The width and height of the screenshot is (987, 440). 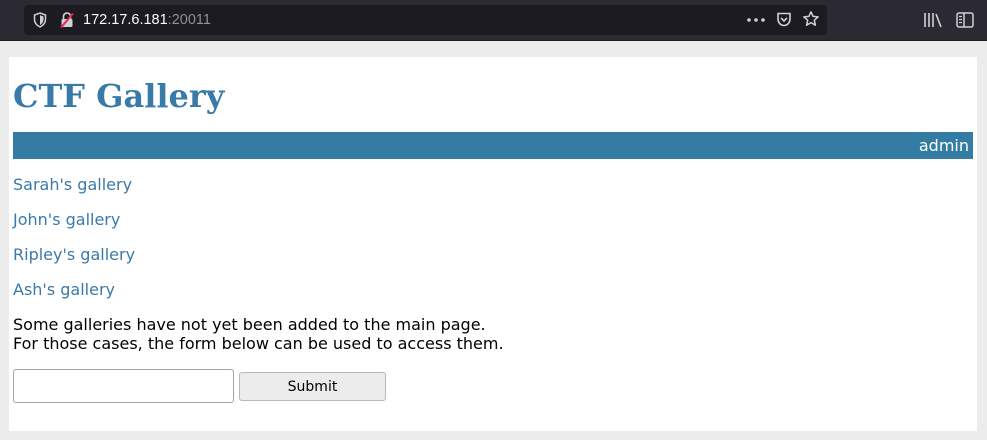 What do you see at coordinates (125, 20) in the screenshot?
I see `url-host: 172.17.6.181` at bounding box center [125, 20].